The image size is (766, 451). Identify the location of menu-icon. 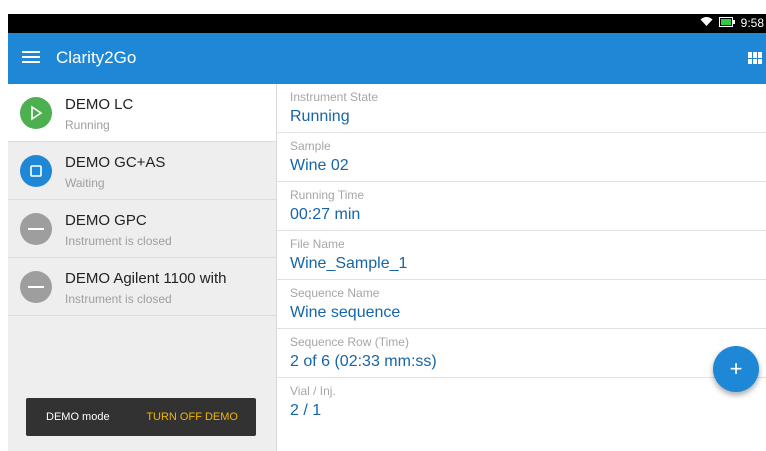
(31, 58).